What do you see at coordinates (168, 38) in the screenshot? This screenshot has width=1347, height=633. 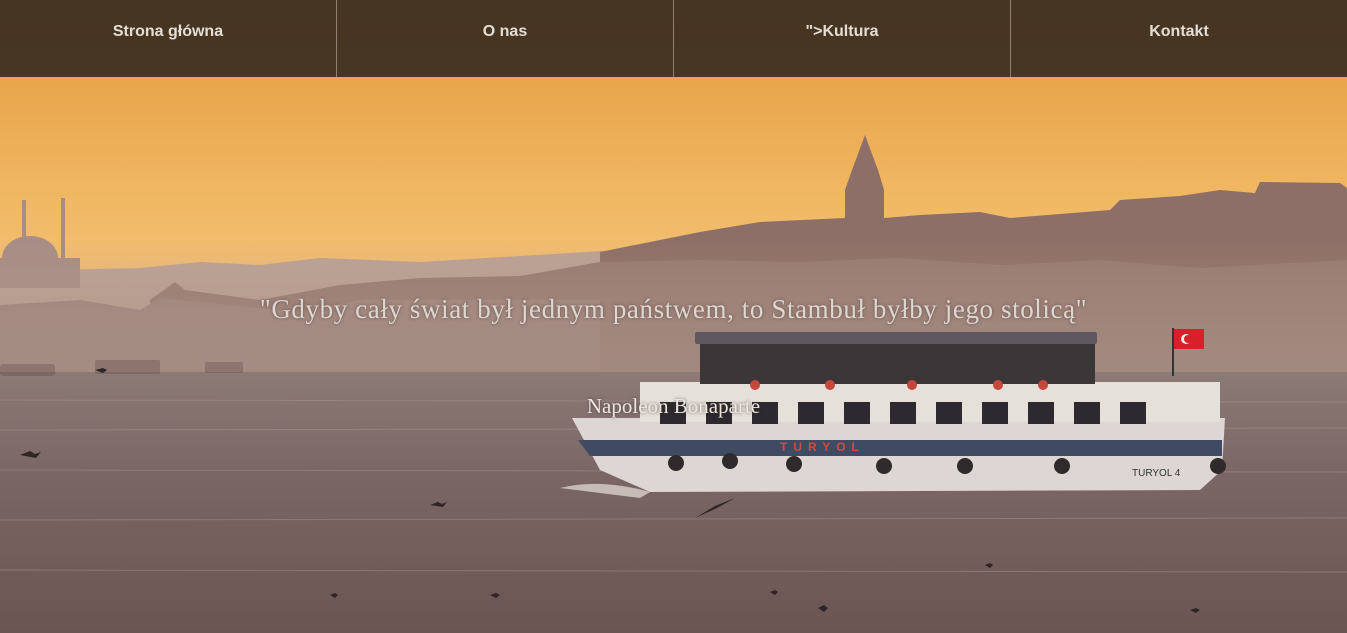 I see `nav-link-home: Strona główna` at bounding box center [168, 38].